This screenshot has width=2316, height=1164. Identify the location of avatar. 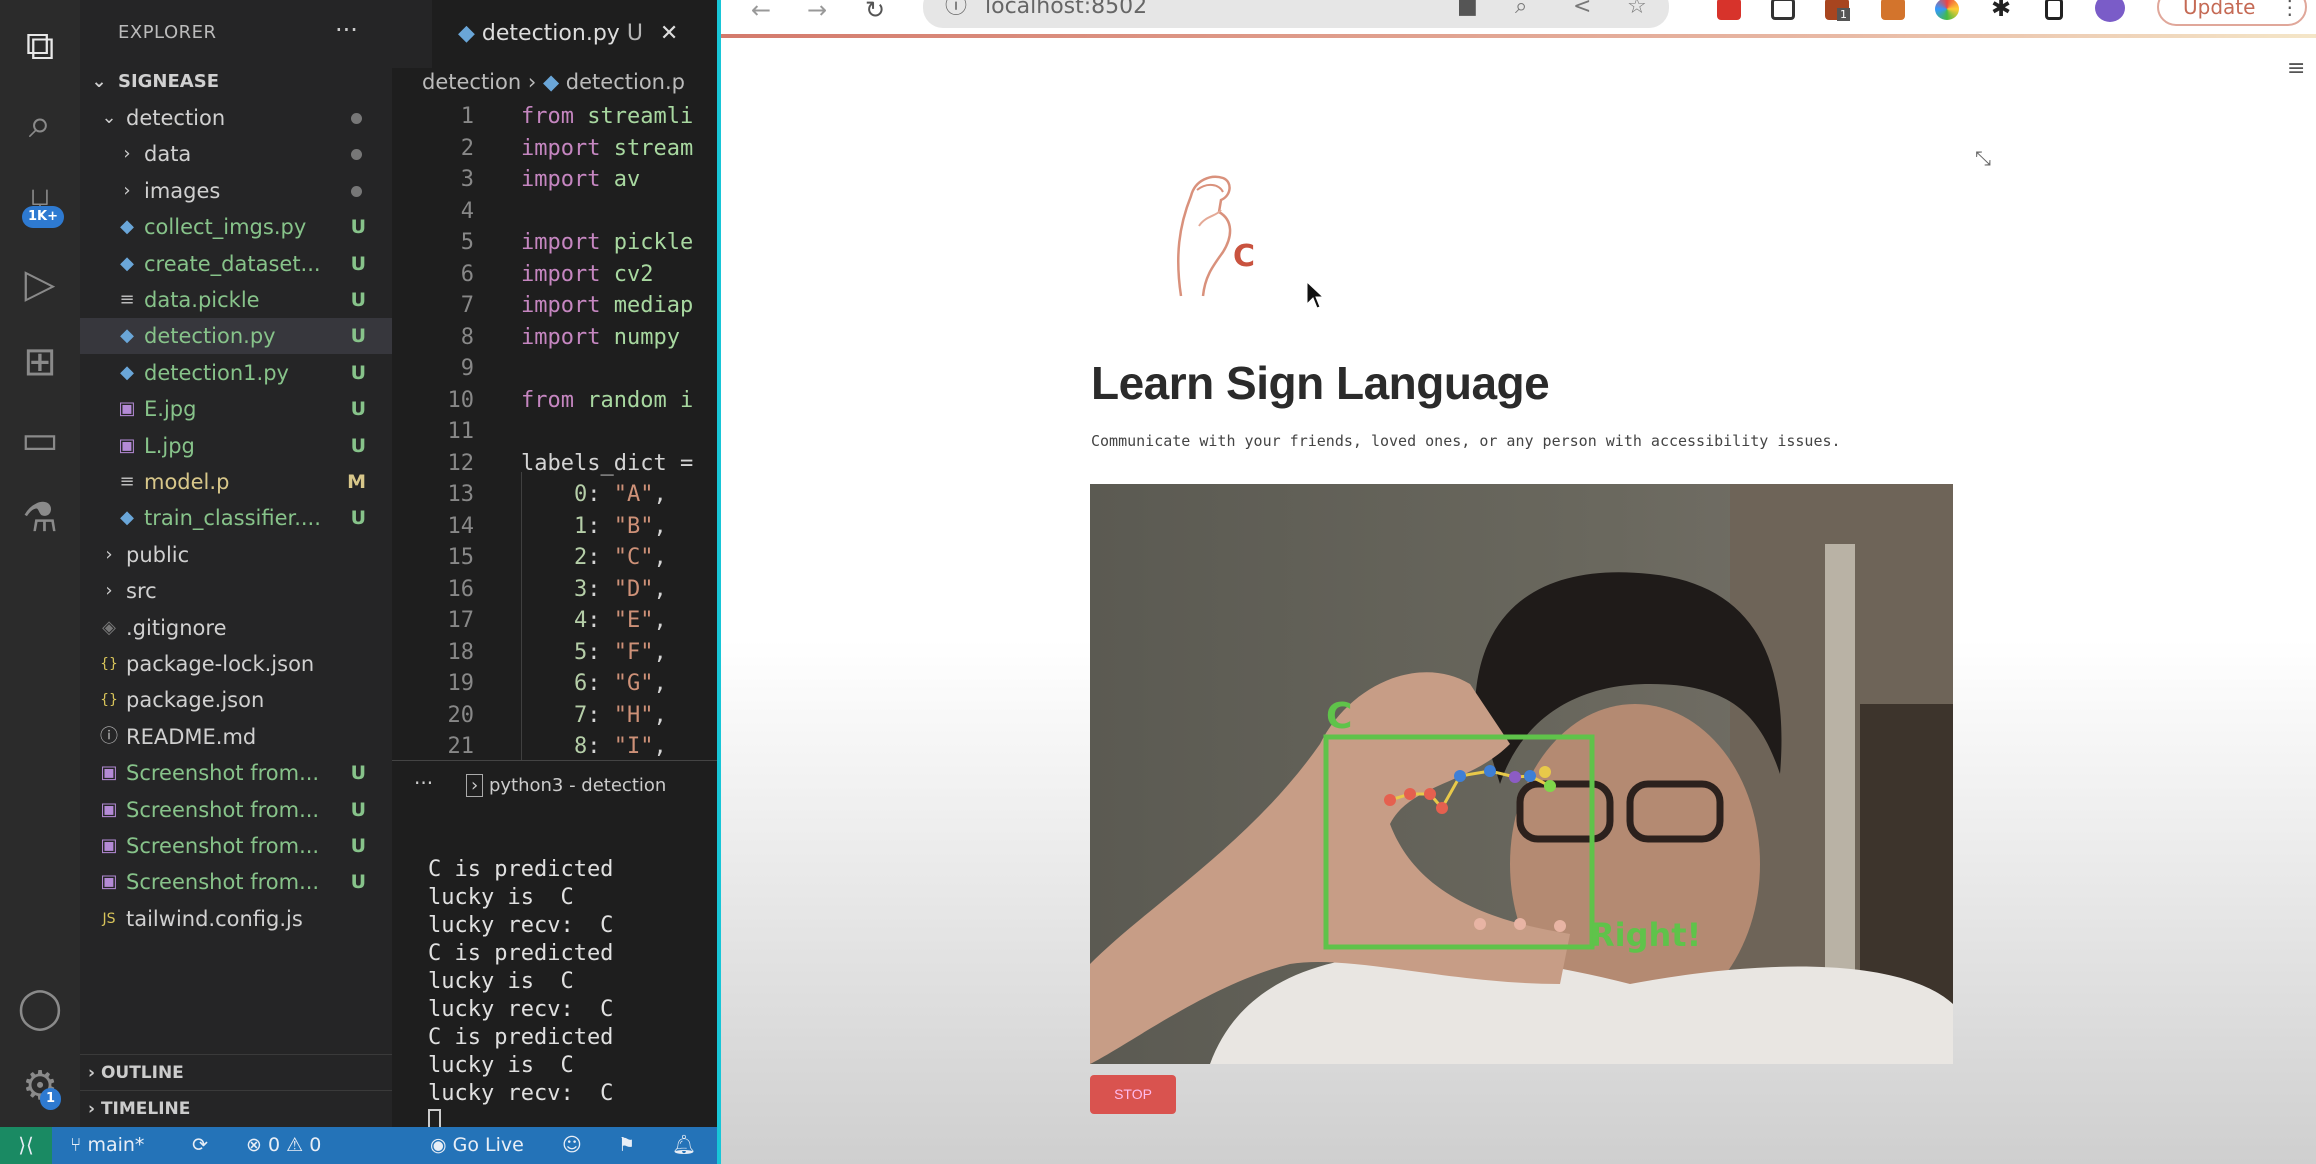
(2110, 11).